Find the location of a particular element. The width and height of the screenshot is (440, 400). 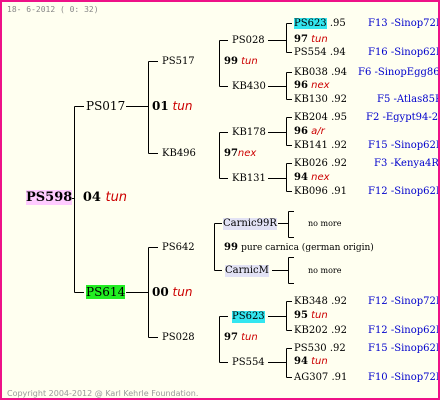

gen2-ps028-year: 97 tun is located at coordinates (241, 337).